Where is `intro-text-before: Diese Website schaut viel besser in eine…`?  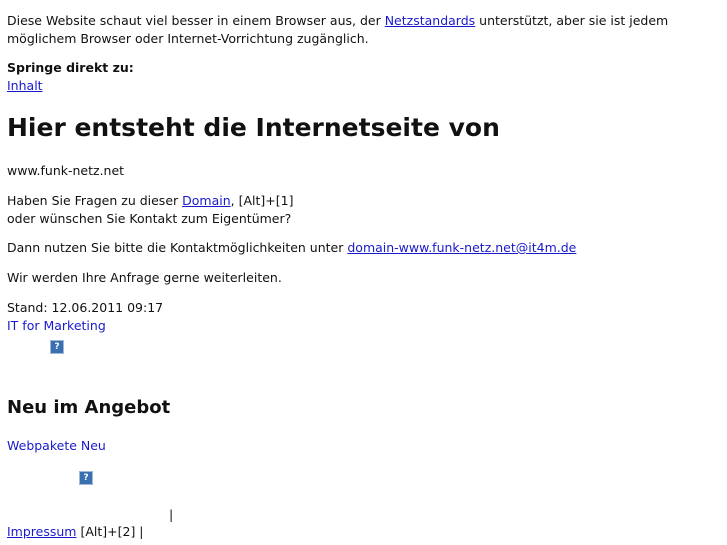 intro-text-before: Diese Website schaut viel besser in eine… is located at coordinates (196, 20).